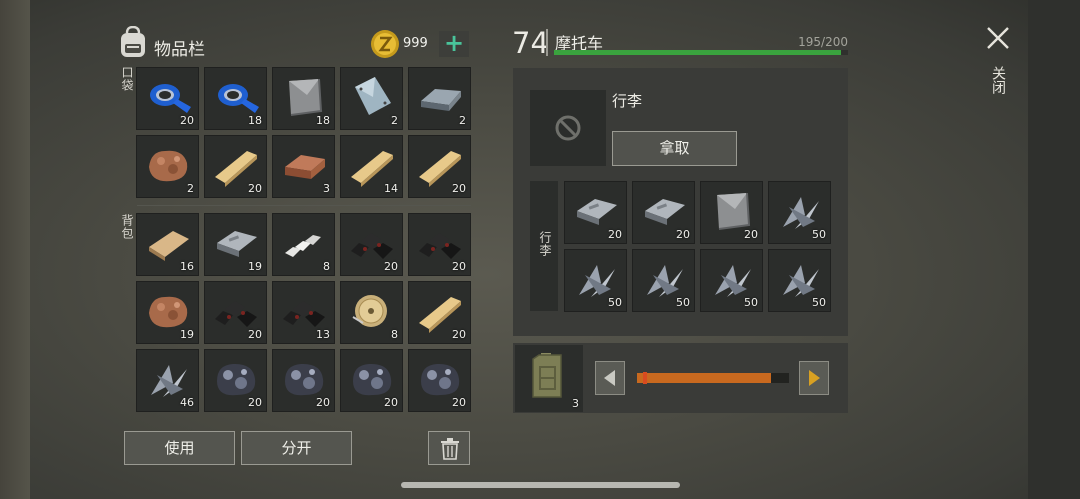 The height and width of the screenshot is (499, 1080). What do you see at coordinates (645, 378) in the screenshot?
I see `fuel-slider-handle` at bounding box center [645, 378].